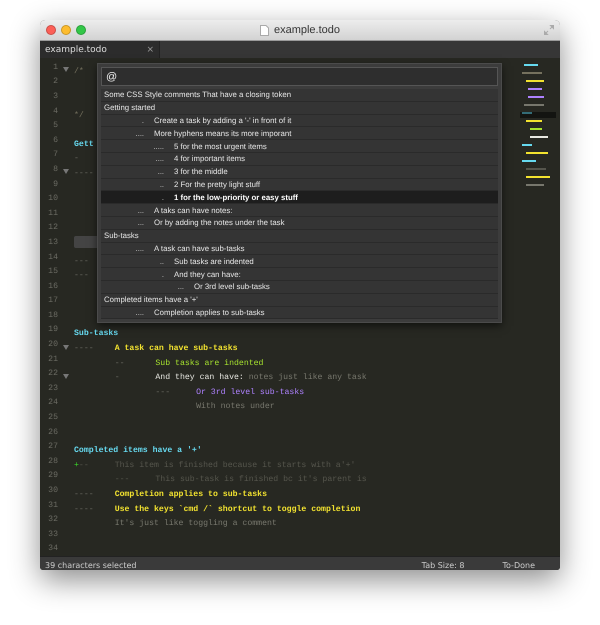  I want to click on line-number: 3, so click(55, 96).